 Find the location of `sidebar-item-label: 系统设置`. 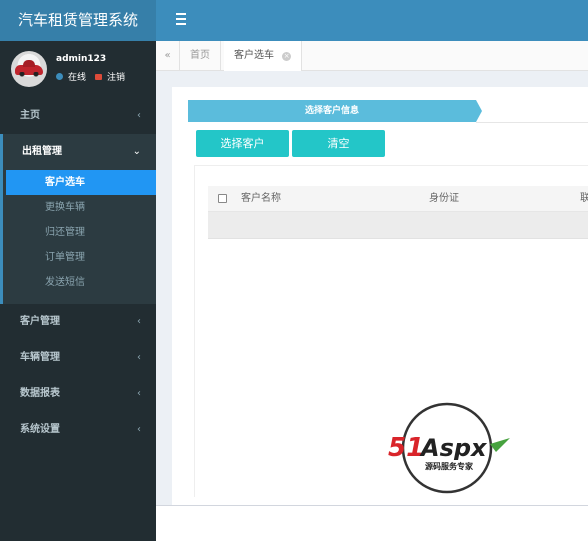

sidebar-item-label: 系统设置 is located at coordinates (40, 429).